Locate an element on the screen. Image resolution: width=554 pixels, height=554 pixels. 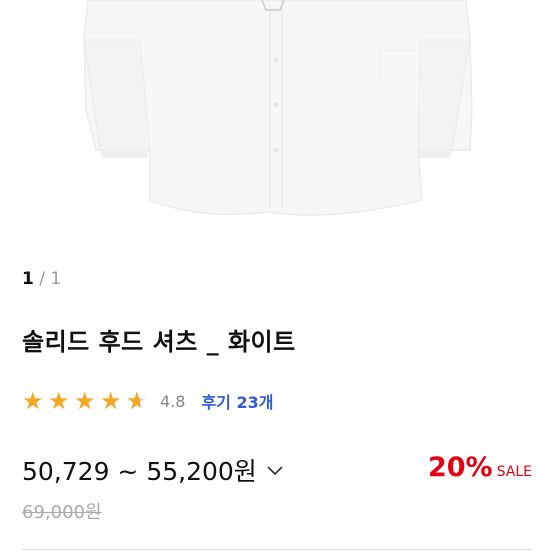
image-pager: 1 / 1 is located at coordinates (41, 279).